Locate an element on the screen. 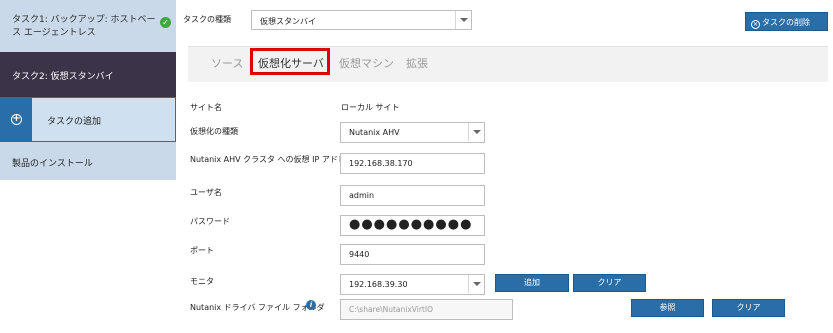 The image size is (833, 333). sidebar-item-task2-label: タスク2: 仮想スタンバイ is located at coordinates (63, 77).